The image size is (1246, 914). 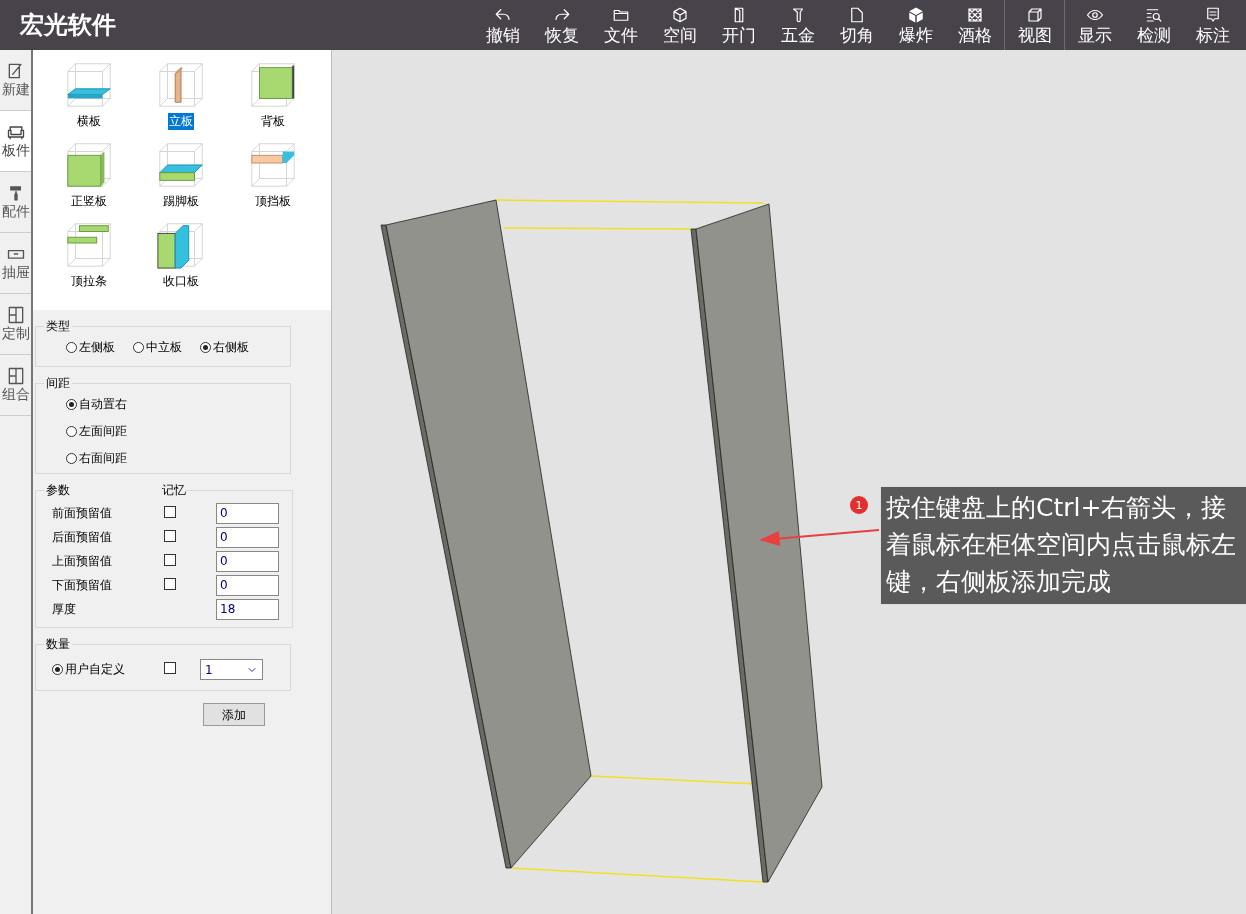 What do you see at coordinates (1034, 14) in the screenshot?
I see `wireframe-cube-icon` at bounding box center [1034, 14].